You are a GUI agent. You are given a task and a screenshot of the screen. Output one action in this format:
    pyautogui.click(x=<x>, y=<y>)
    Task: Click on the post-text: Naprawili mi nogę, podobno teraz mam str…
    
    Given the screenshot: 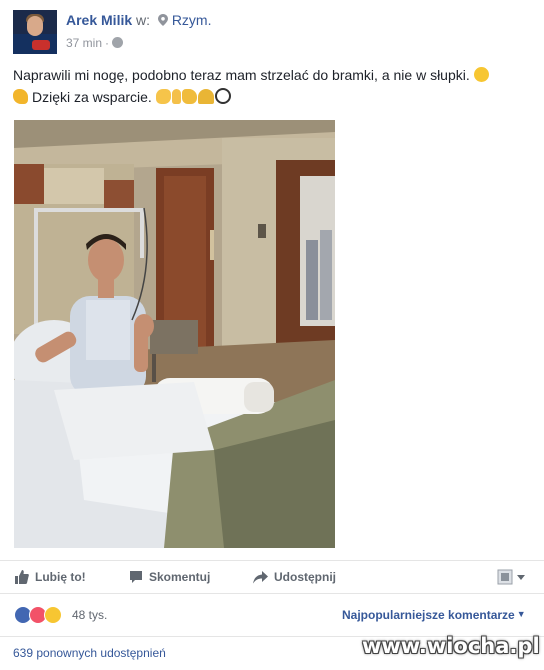 What is the action you would take?
    pyautogui.click(x=274, y=86)
    